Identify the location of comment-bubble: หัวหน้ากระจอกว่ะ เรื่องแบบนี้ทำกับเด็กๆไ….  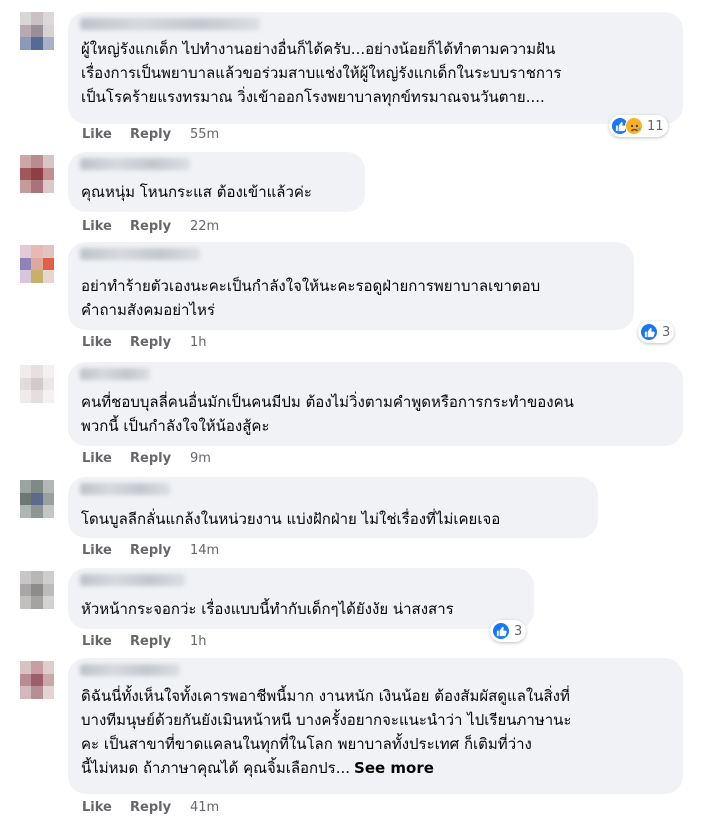
(301, 598).